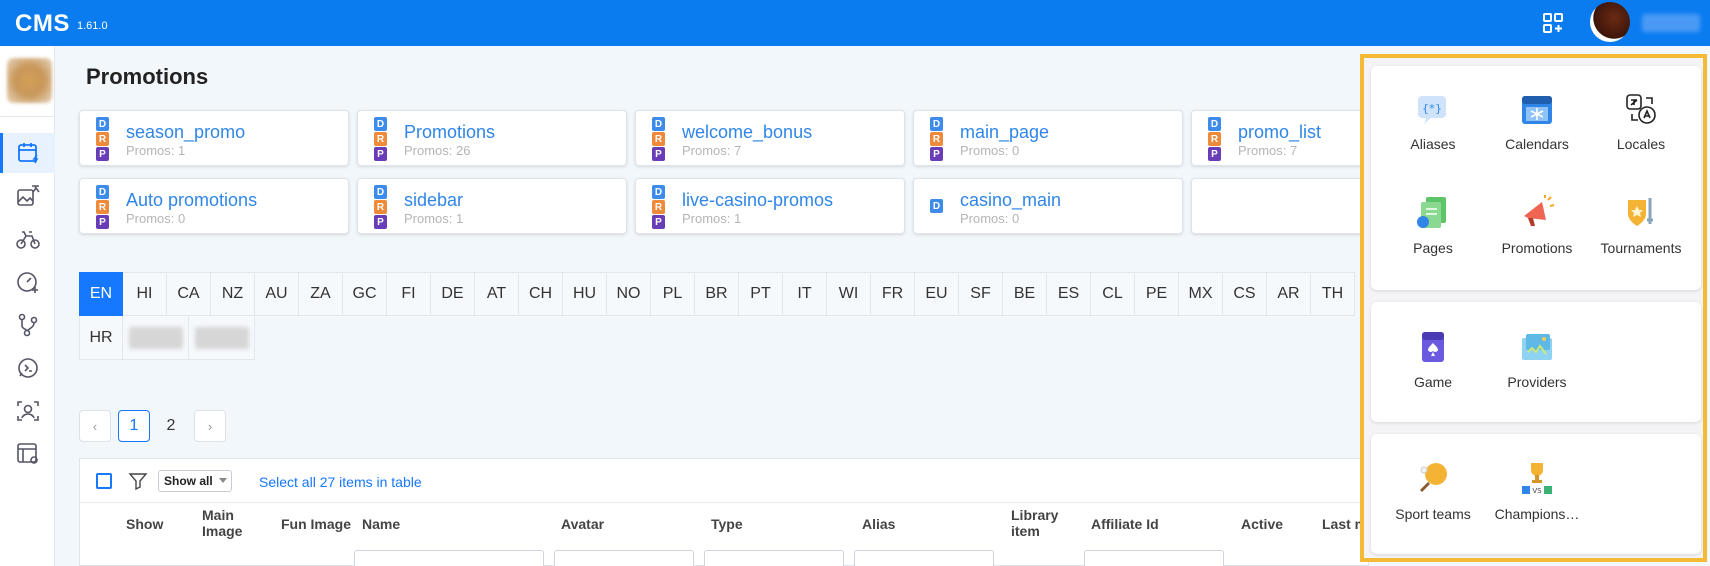 This screenshot has width=1710, height=566. What do you see at coordinates (878, 524) in the screenshot?
I see `column-header: Alias` at bounding box center [878, 524].